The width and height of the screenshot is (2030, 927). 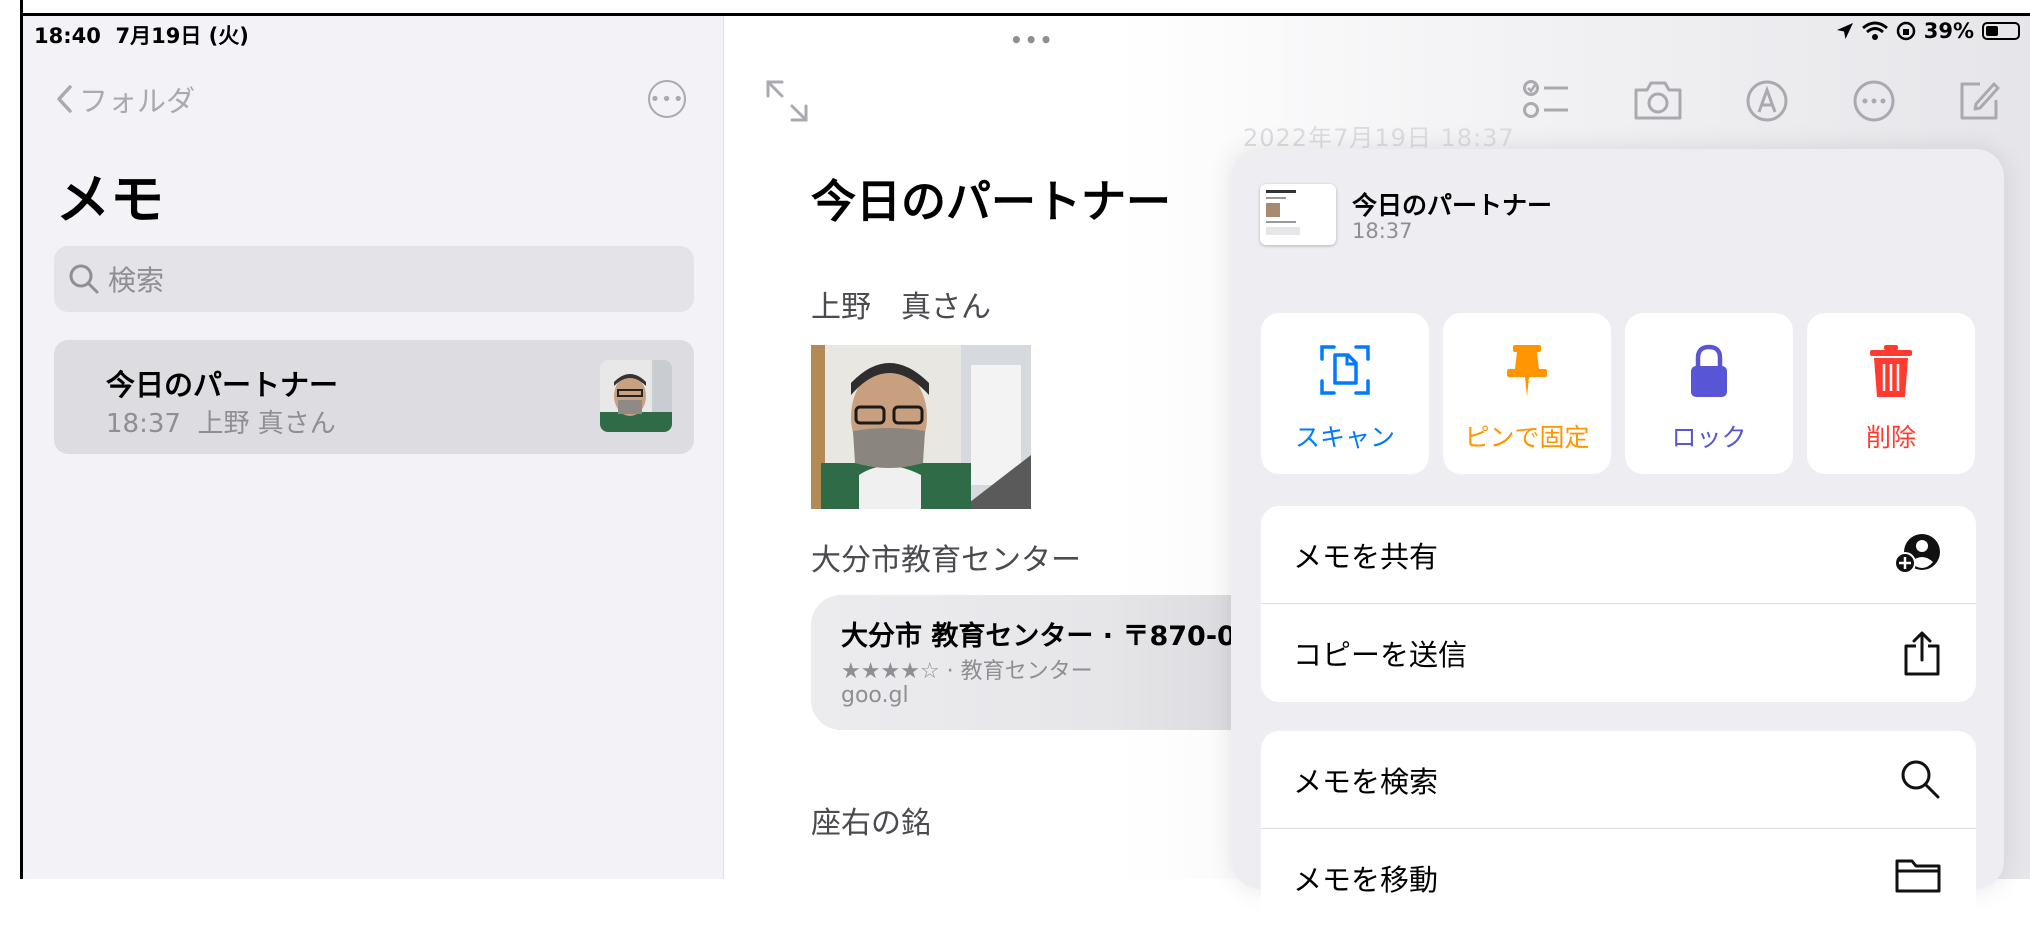 What do you see at coordinates (1917, 554) in the screenshot?
I see `share-person-icon` at bounding box center [1917, 554].